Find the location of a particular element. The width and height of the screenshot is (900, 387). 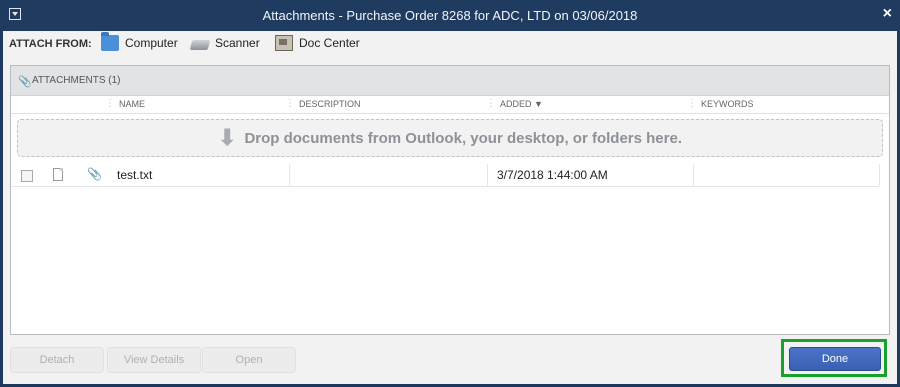

row-name: test.txt is located at coordinates (202, 175).